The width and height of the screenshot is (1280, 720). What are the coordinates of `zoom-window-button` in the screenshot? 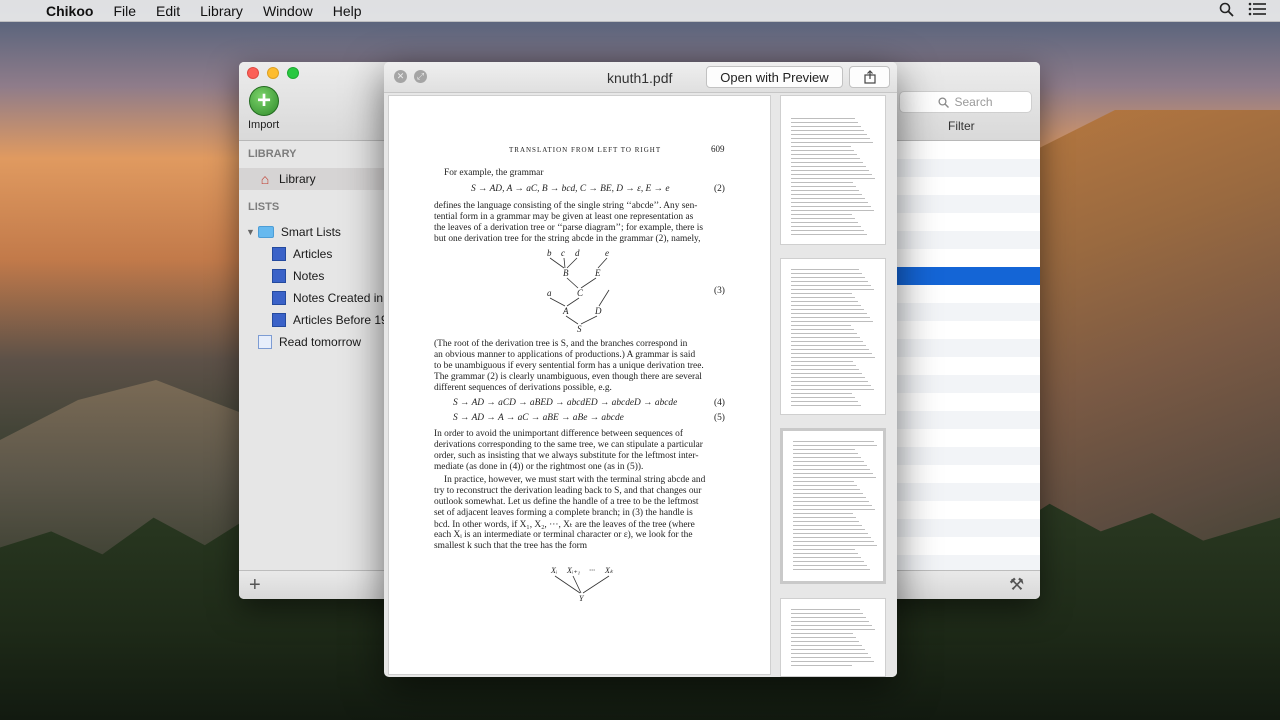 It's located at (293, 73).